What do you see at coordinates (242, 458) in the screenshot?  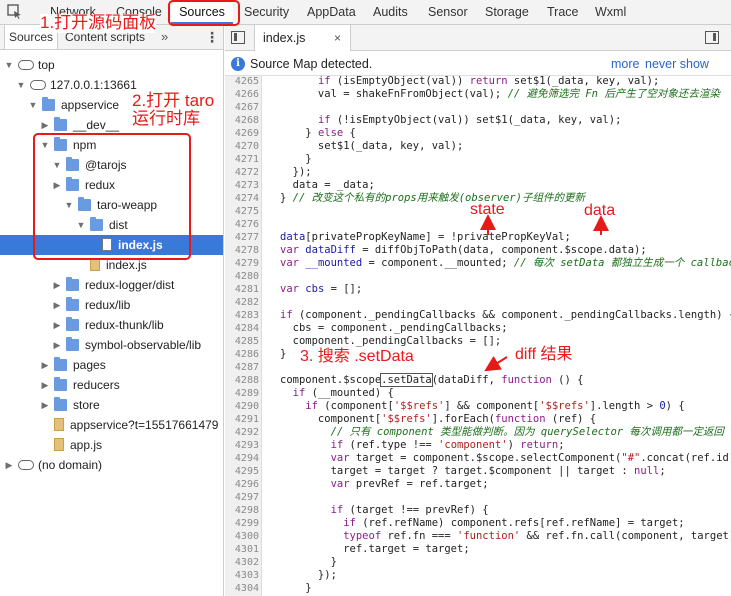 I see `line-number: 4294` at bounding box center [242, 458].